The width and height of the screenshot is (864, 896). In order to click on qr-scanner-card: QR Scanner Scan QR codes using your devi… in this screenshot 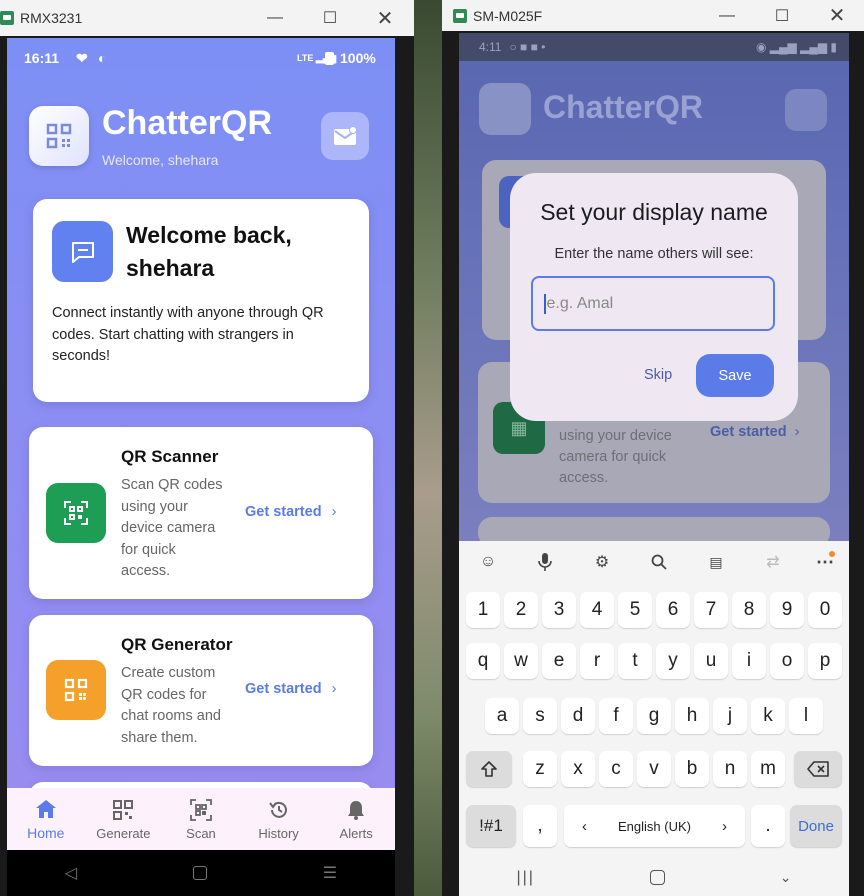, I will do `click(201, 513)`.